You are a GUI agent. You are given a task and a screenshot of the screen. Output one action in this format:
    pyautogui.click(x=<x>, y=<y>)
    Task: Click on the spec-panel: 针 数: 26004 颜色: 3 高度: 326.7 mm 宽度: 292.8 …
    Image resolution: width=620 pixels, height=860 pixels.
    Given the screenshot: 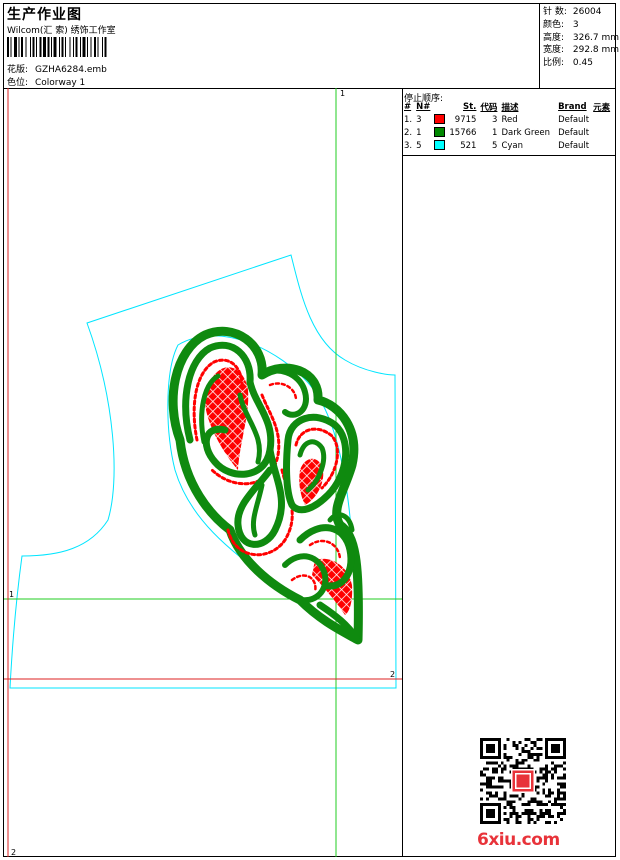 What is the action you would take?
    pyautogui.click(x=581, y=38)
    